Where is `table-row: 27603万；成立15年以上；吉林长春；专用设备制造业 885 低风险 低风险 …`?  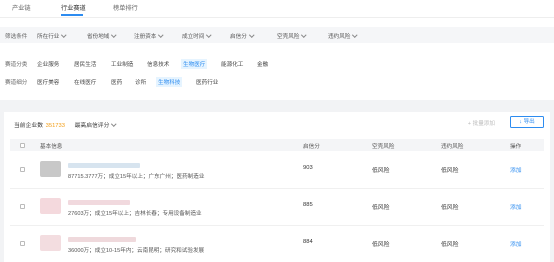
table-row: 27603万；成立15年以上；吉林长春；专用设备制造业 885 低风险 低风险 … is located at coordinates (277, 207).